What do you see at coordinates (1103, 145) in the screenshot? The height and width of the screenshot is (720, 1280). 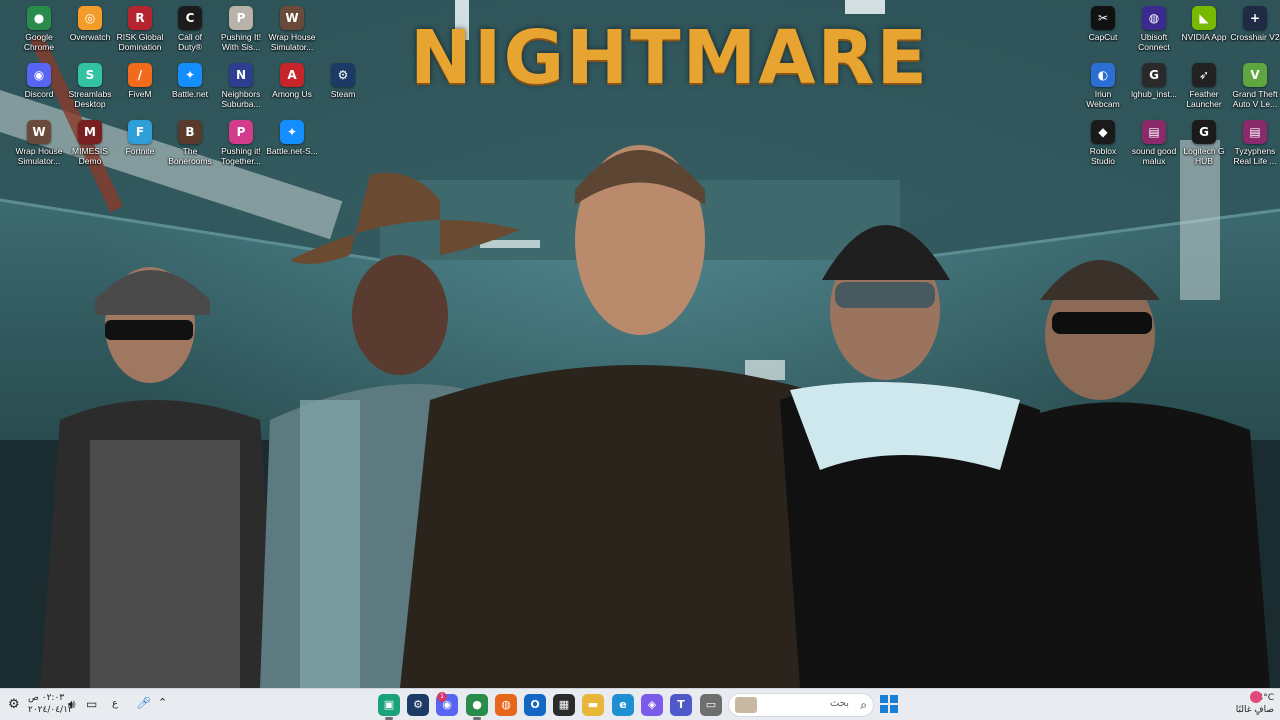 I see `desktop-shortcut: ◆ Roblox Studio` at bounding box center [1103, 145].